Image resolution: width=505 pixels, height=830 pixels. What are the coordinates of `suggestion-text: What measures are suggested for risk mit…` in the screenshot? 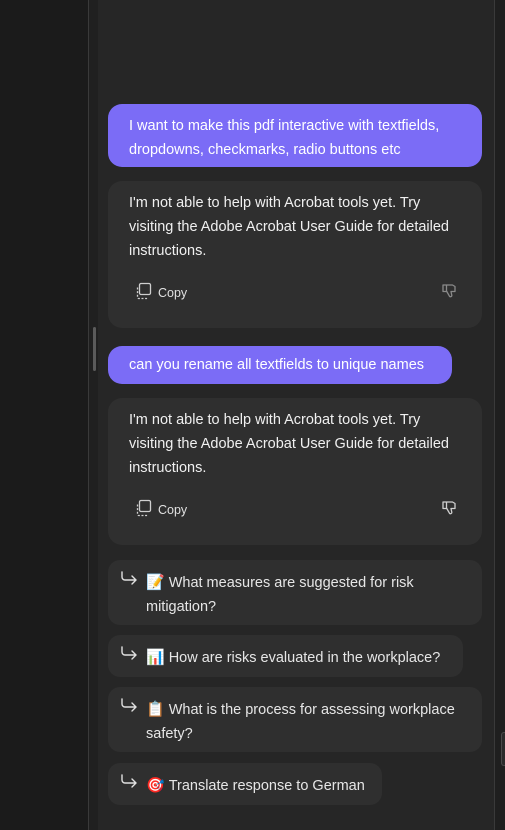 It's located at (280, 595).